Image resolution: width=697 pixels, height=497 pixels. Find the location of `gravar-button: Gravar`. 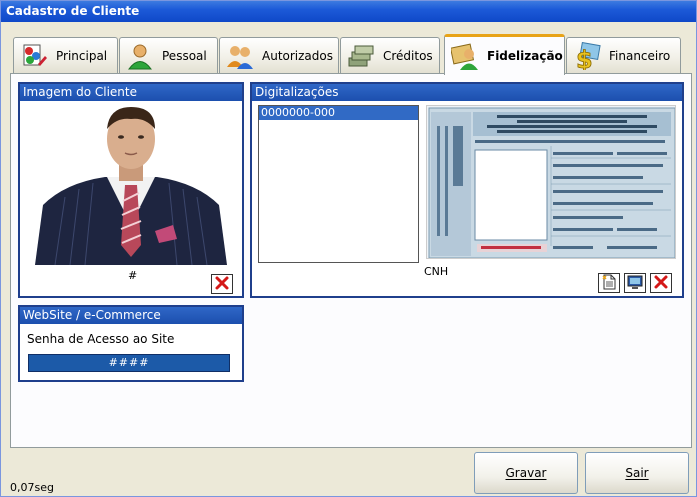

gravar-button: Gravar is located at coordinates (526, 473).